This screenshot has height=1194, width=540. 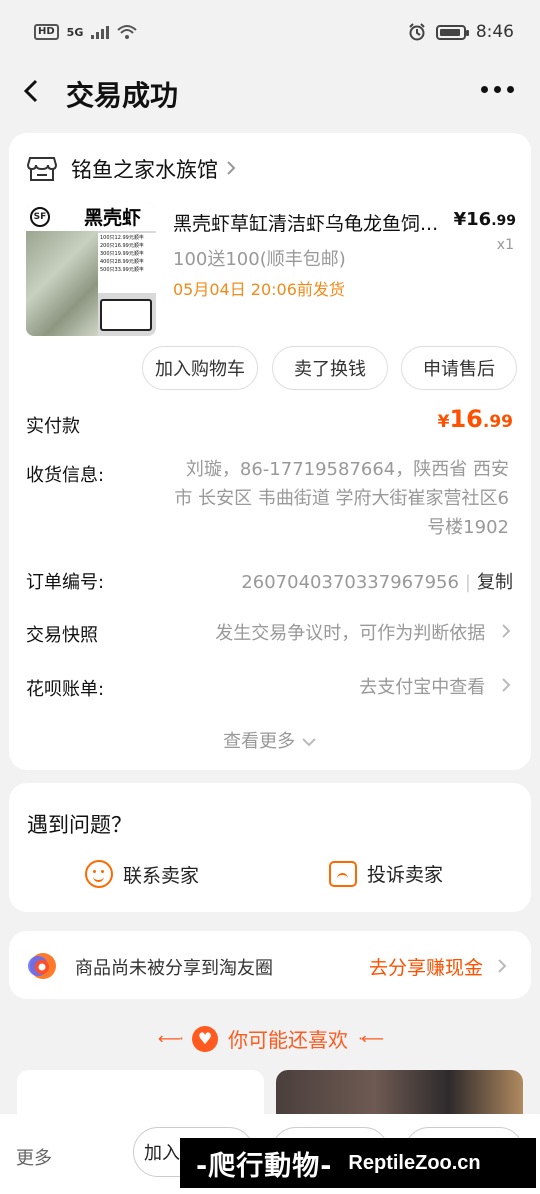 I want to click on huabei-link: 去支付宝中查看, so click(x=436, y=686).